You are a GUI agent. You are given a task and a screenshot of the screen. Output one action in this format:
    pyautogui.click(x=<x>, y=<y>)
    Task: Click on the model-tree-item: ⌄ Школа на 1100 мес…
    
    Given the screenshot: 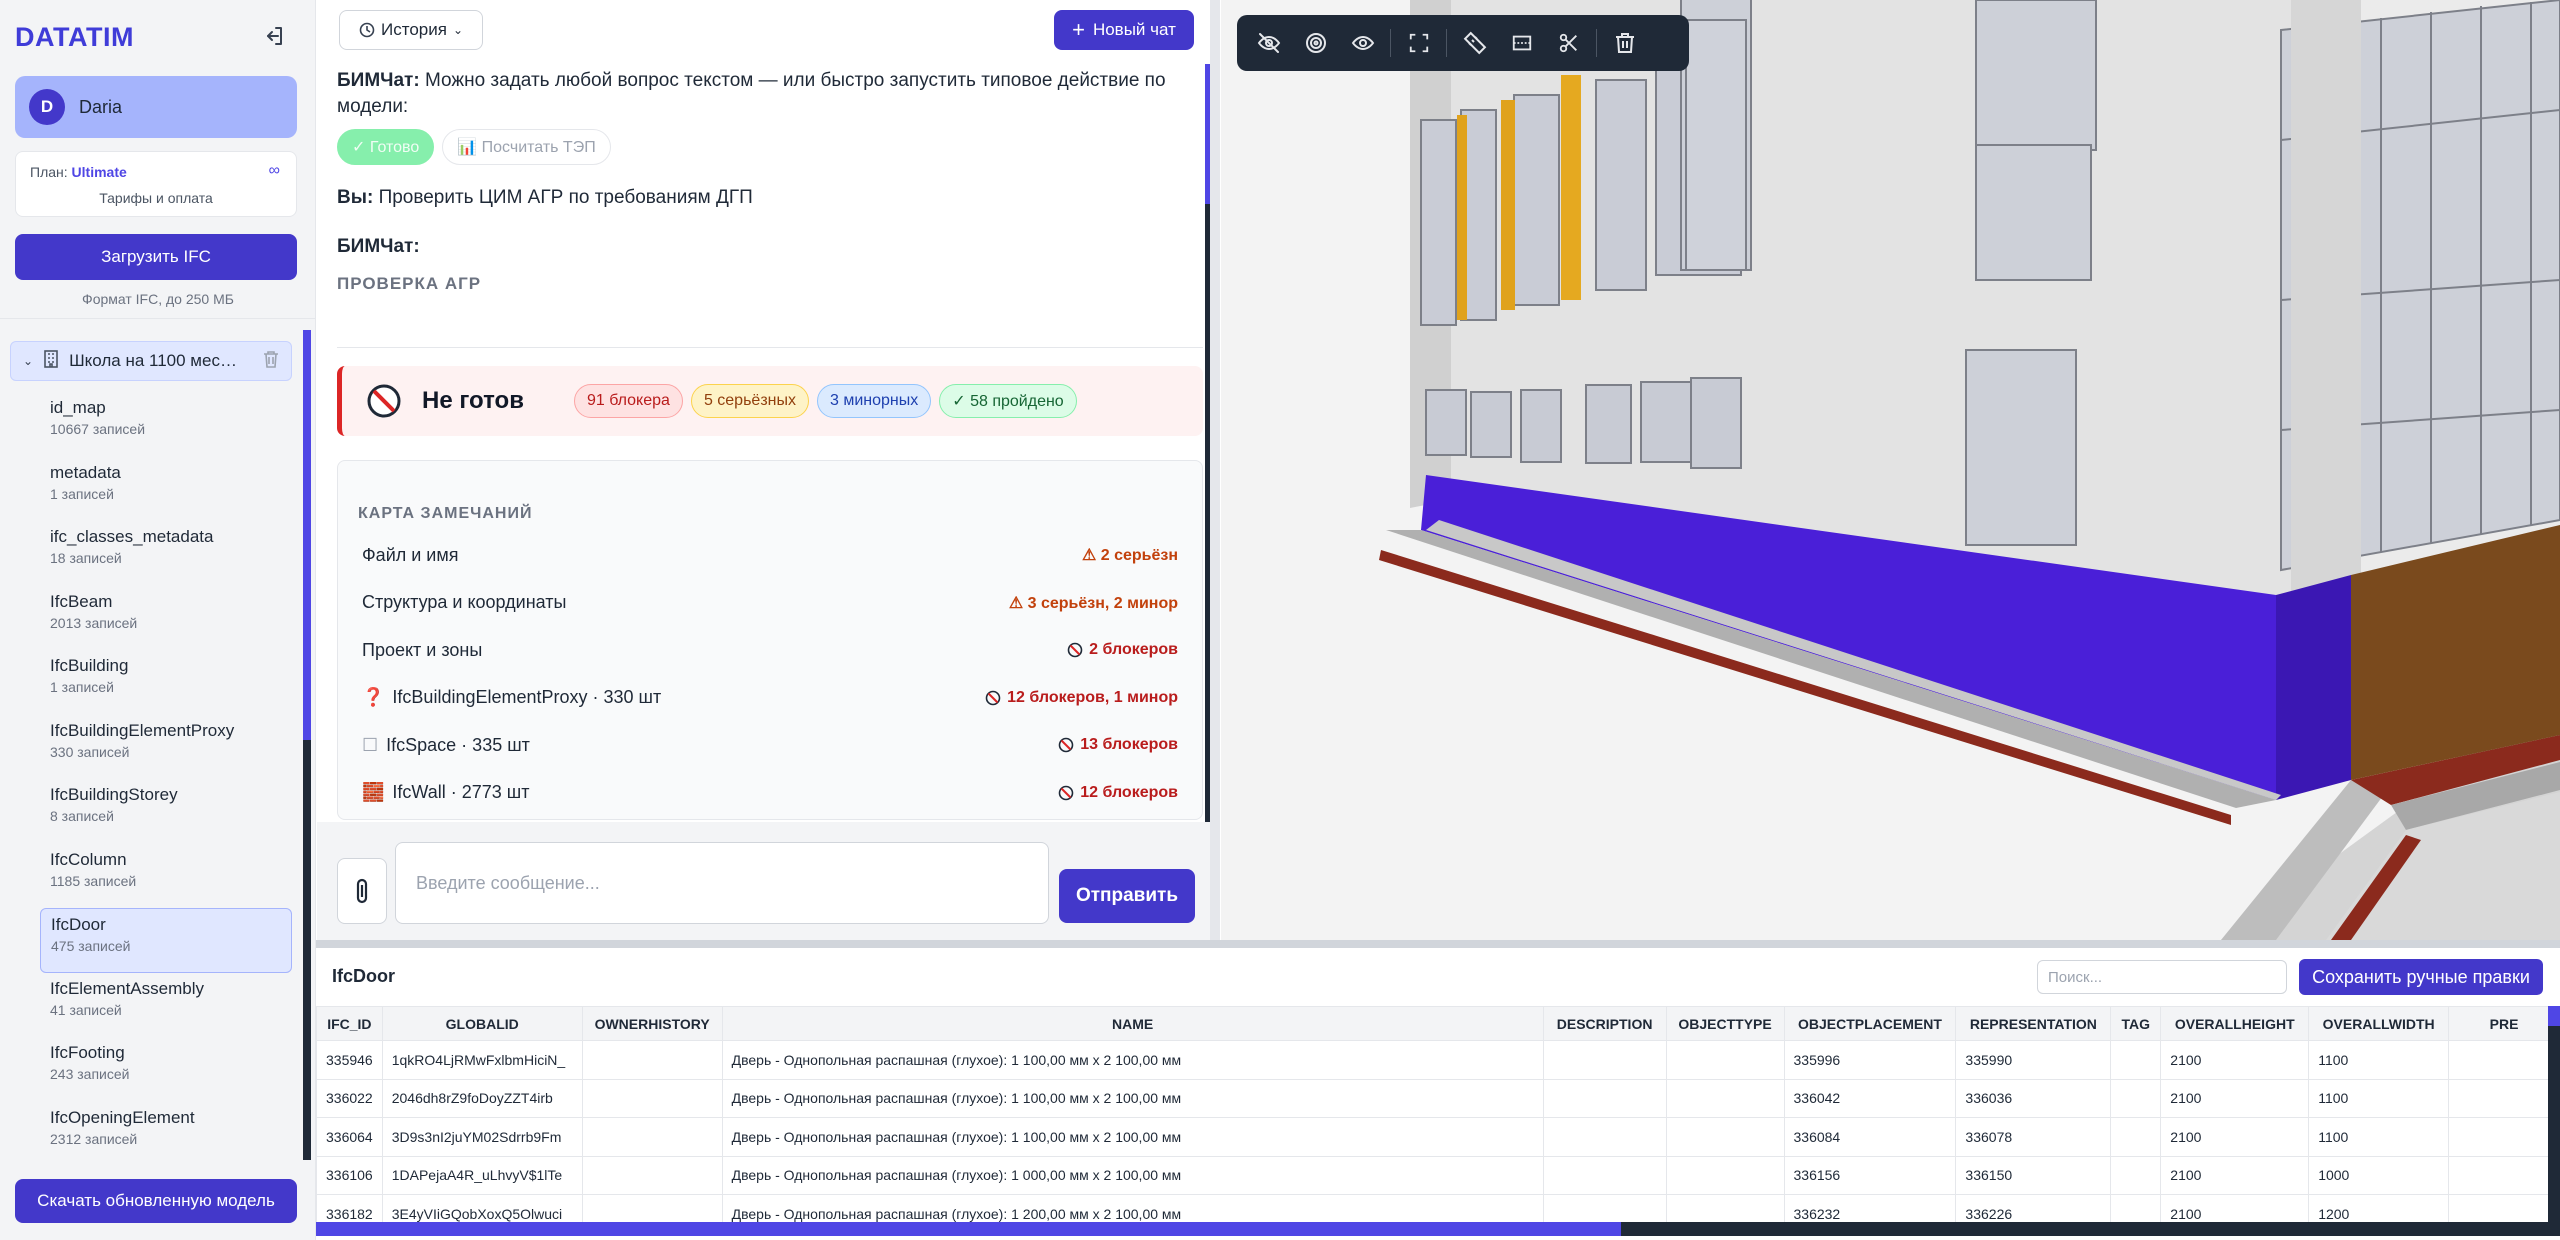 What is the action you would take?
    pyautogui.click(x=151, y=361)
    